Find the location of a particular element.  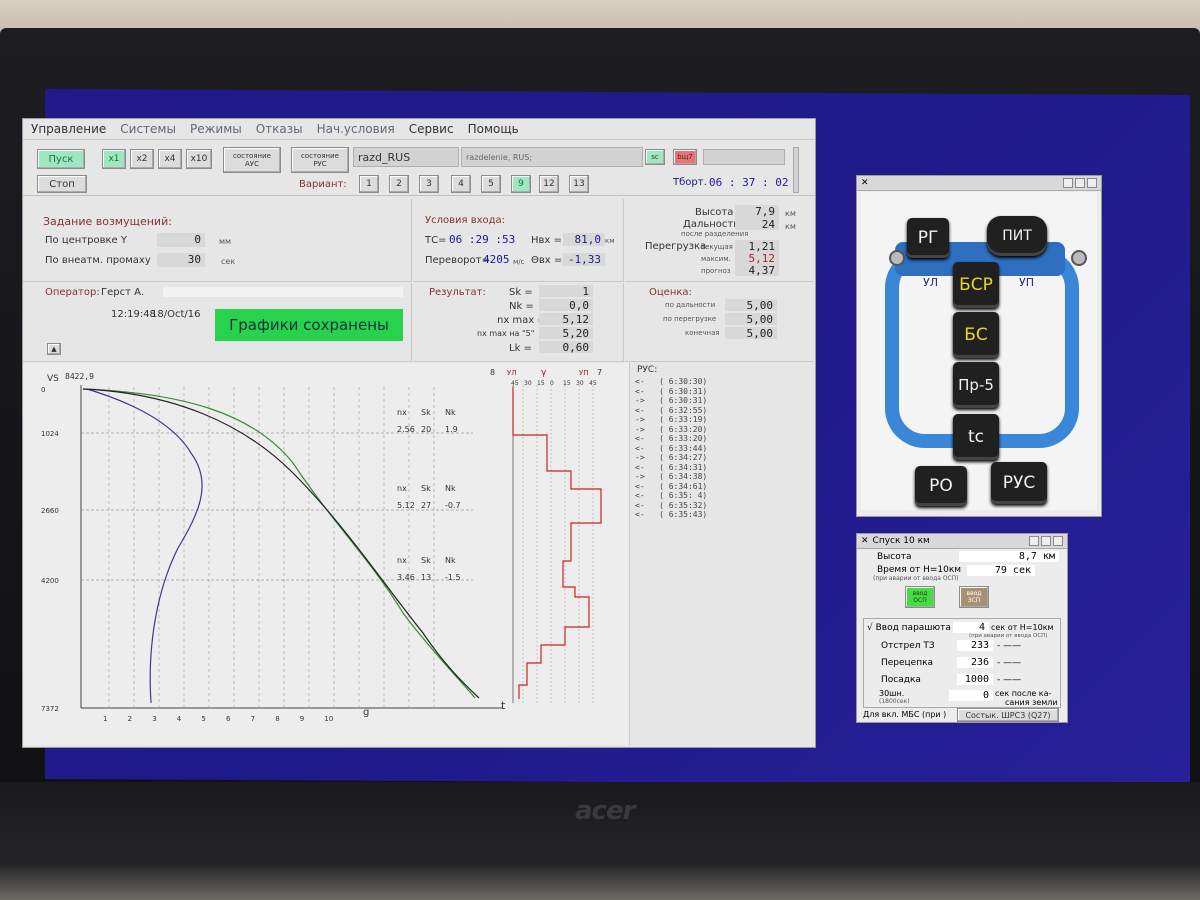

collapse-arrow-icon: ▲ is located at coordinates (54, 349).